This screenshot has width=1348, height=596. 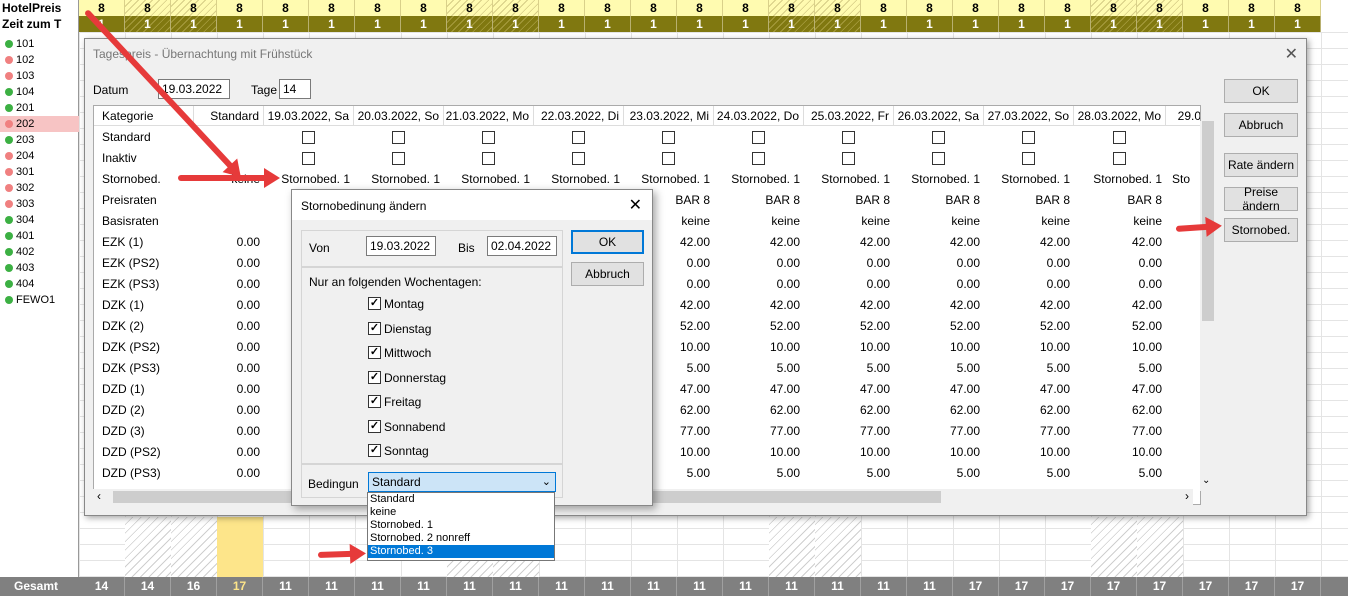 I want to click on column-header: 21.03.2022, Mo, so click(x=489, y=116).